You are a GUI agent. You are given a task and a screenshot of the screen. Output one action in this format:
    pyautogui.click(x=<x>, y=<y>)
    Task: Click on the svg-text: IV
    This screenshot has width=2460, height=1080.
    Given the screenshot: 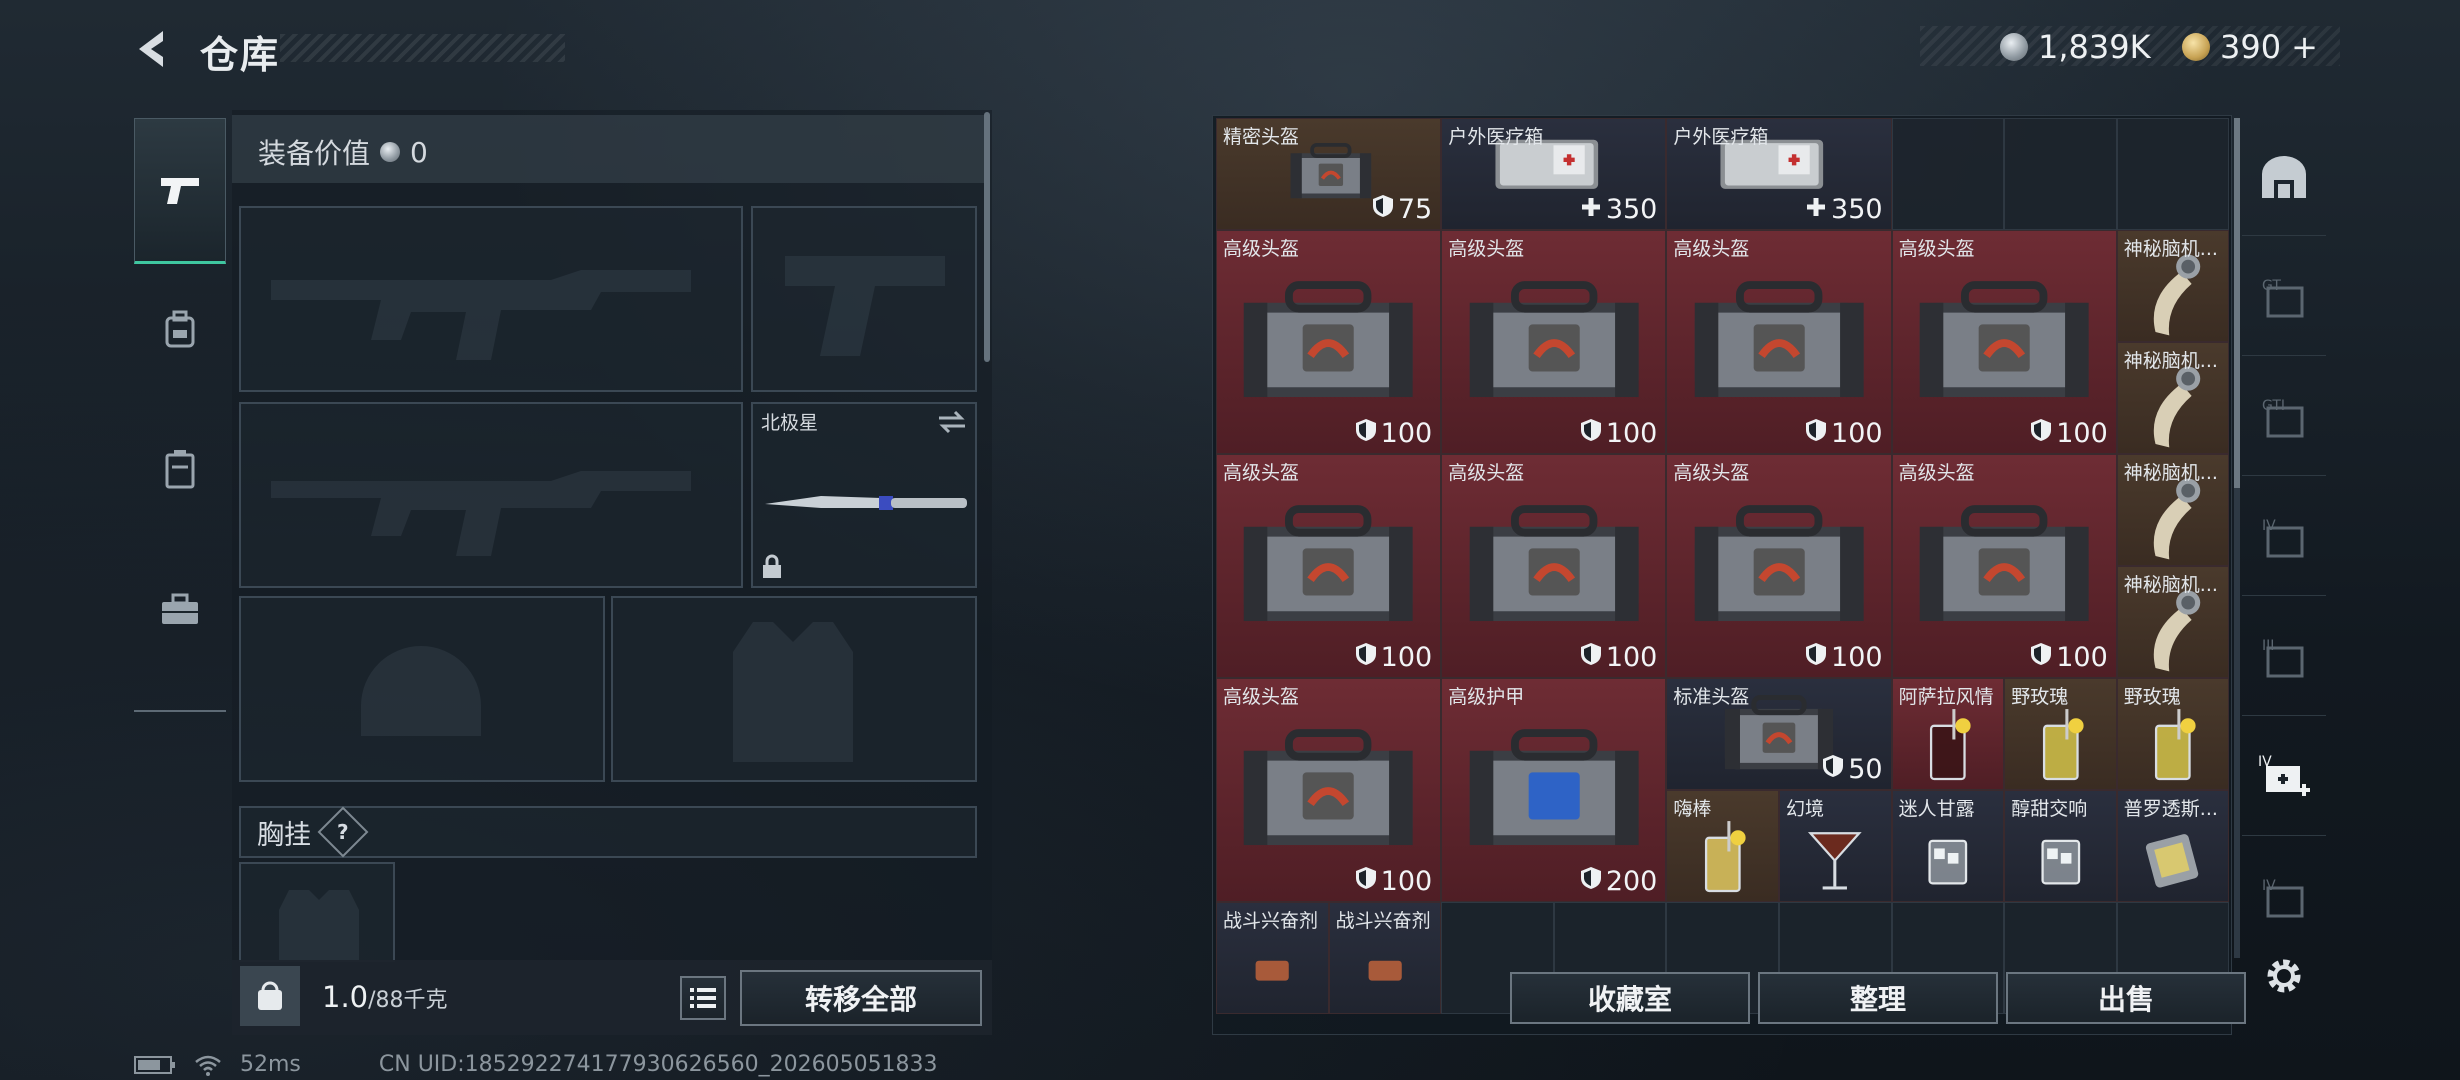 What is the action you would take?
    pyautogui.click(x=2269, y=886)
    